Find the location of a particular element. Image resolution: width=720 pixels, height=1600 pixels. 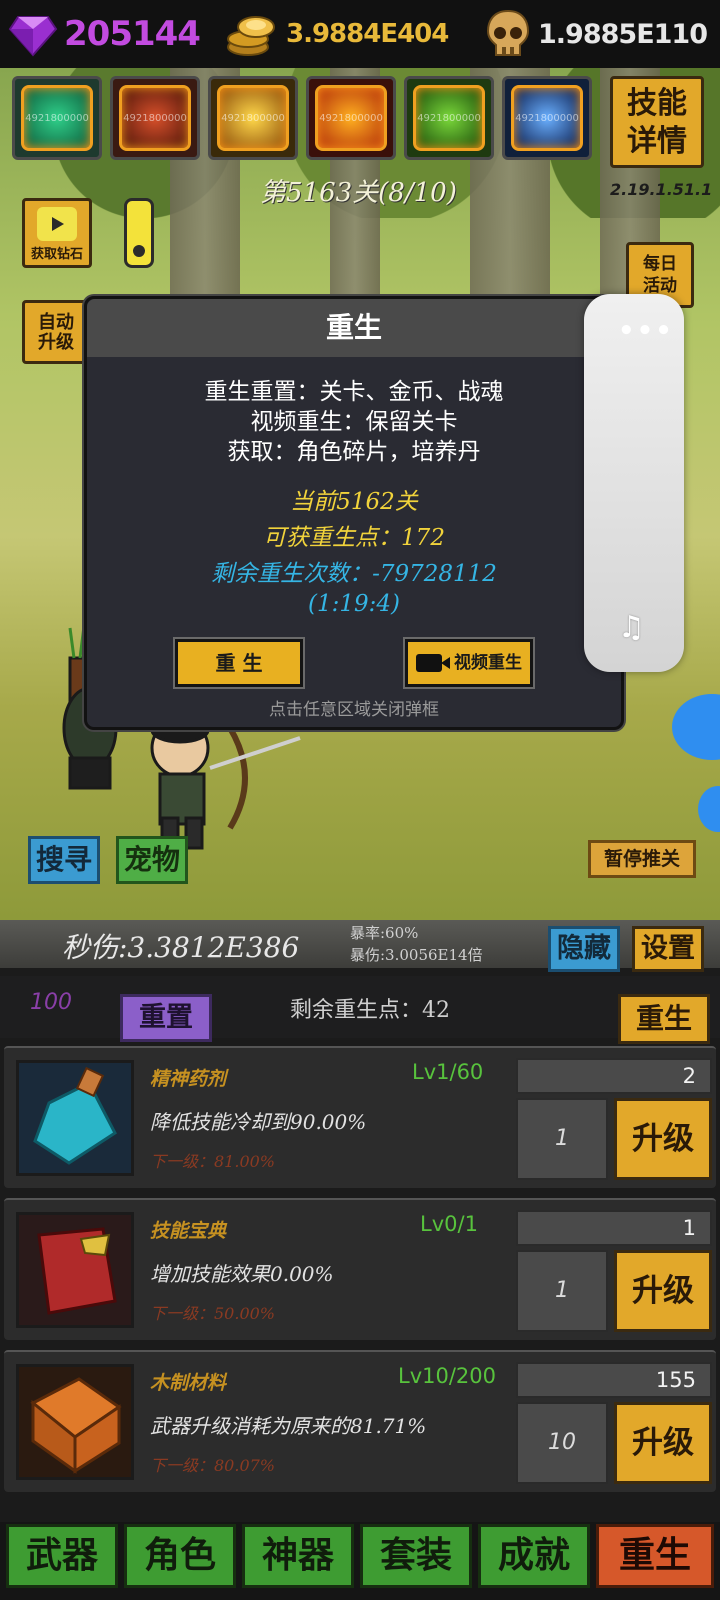

crit-damage: 暴伤:3.0056E14倍 is located at coordinates (416, 955).